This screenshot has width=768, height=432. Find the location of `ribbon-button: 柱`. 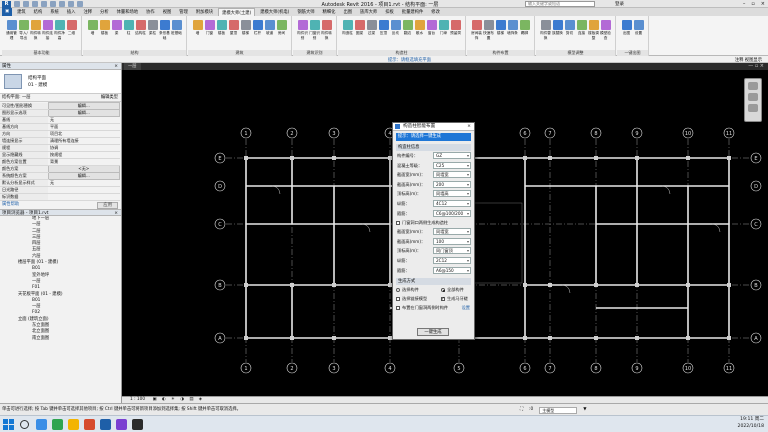

ribbon-button: 柱 is located at coordinates (128, 28).